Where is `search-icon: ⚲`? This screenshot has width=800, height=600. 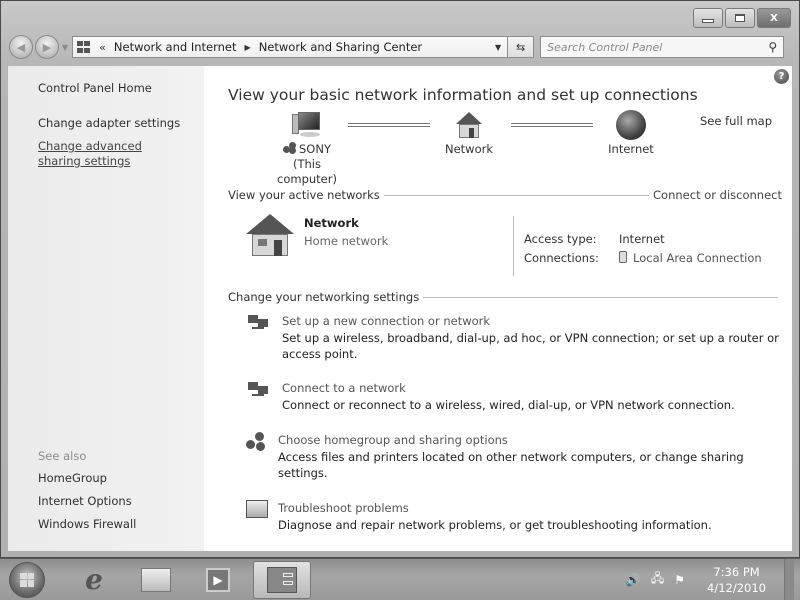
search-icon: ⚲ is located at coordinates (772, 47).